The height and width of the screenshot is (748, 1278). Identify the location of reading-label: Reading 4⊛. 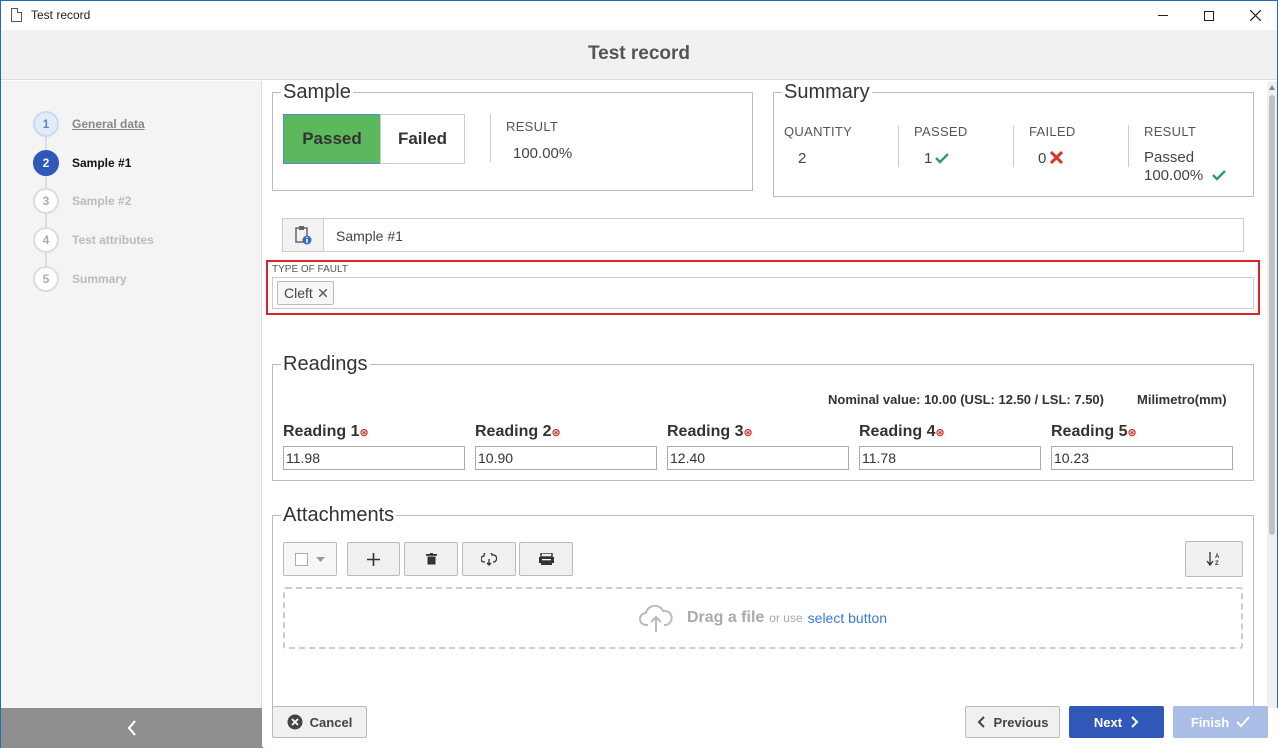
(902, 432).